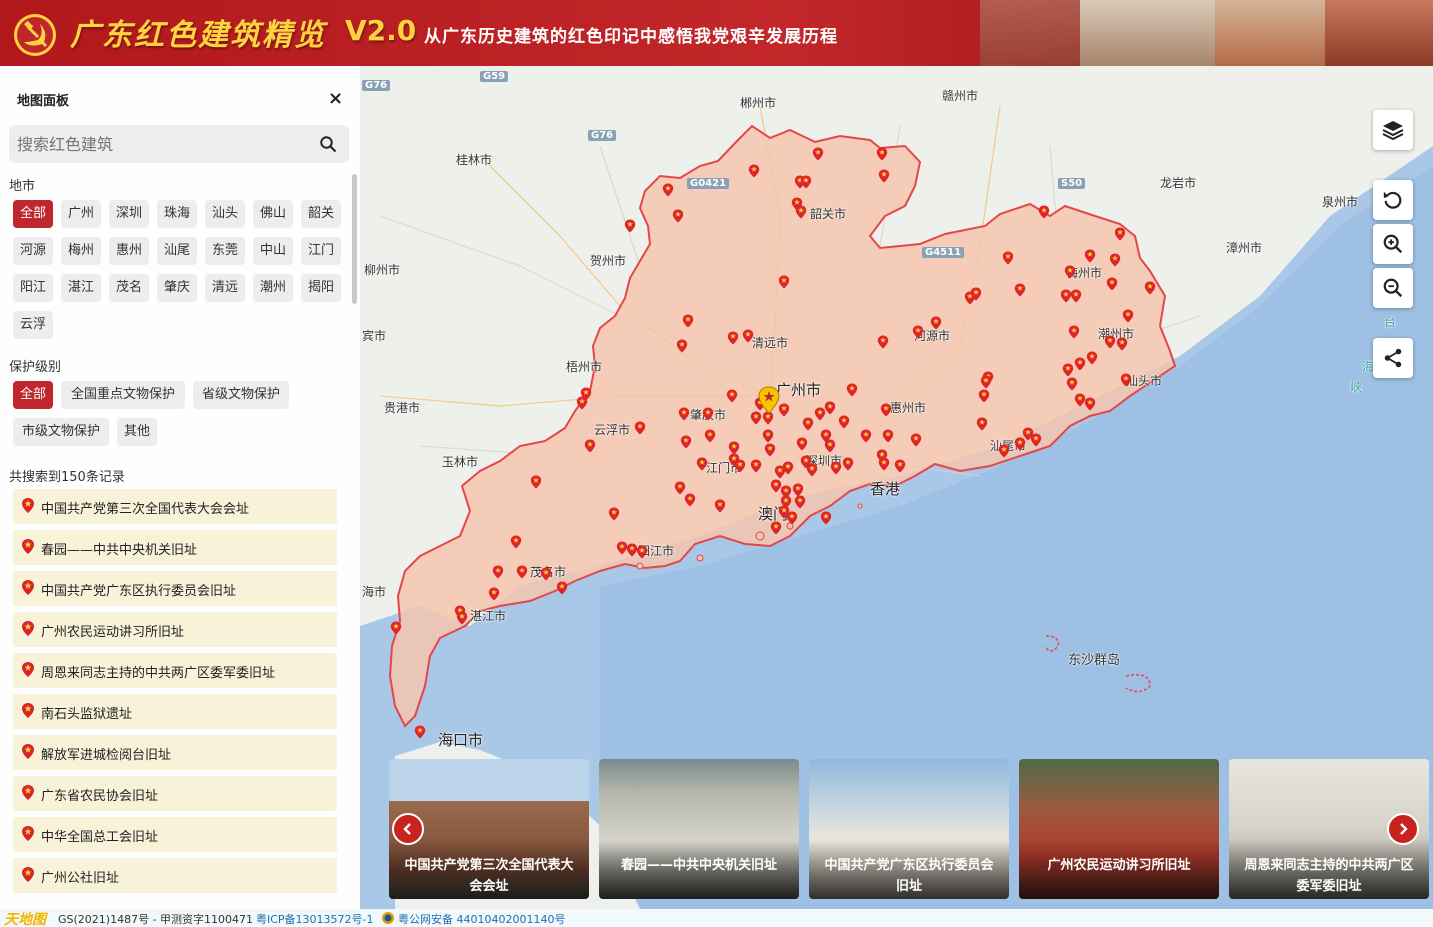  What do you see at coordinates (129, 251) in the screenshot?
I see `city-chip: 惠州` at bounding box center [129, 251].